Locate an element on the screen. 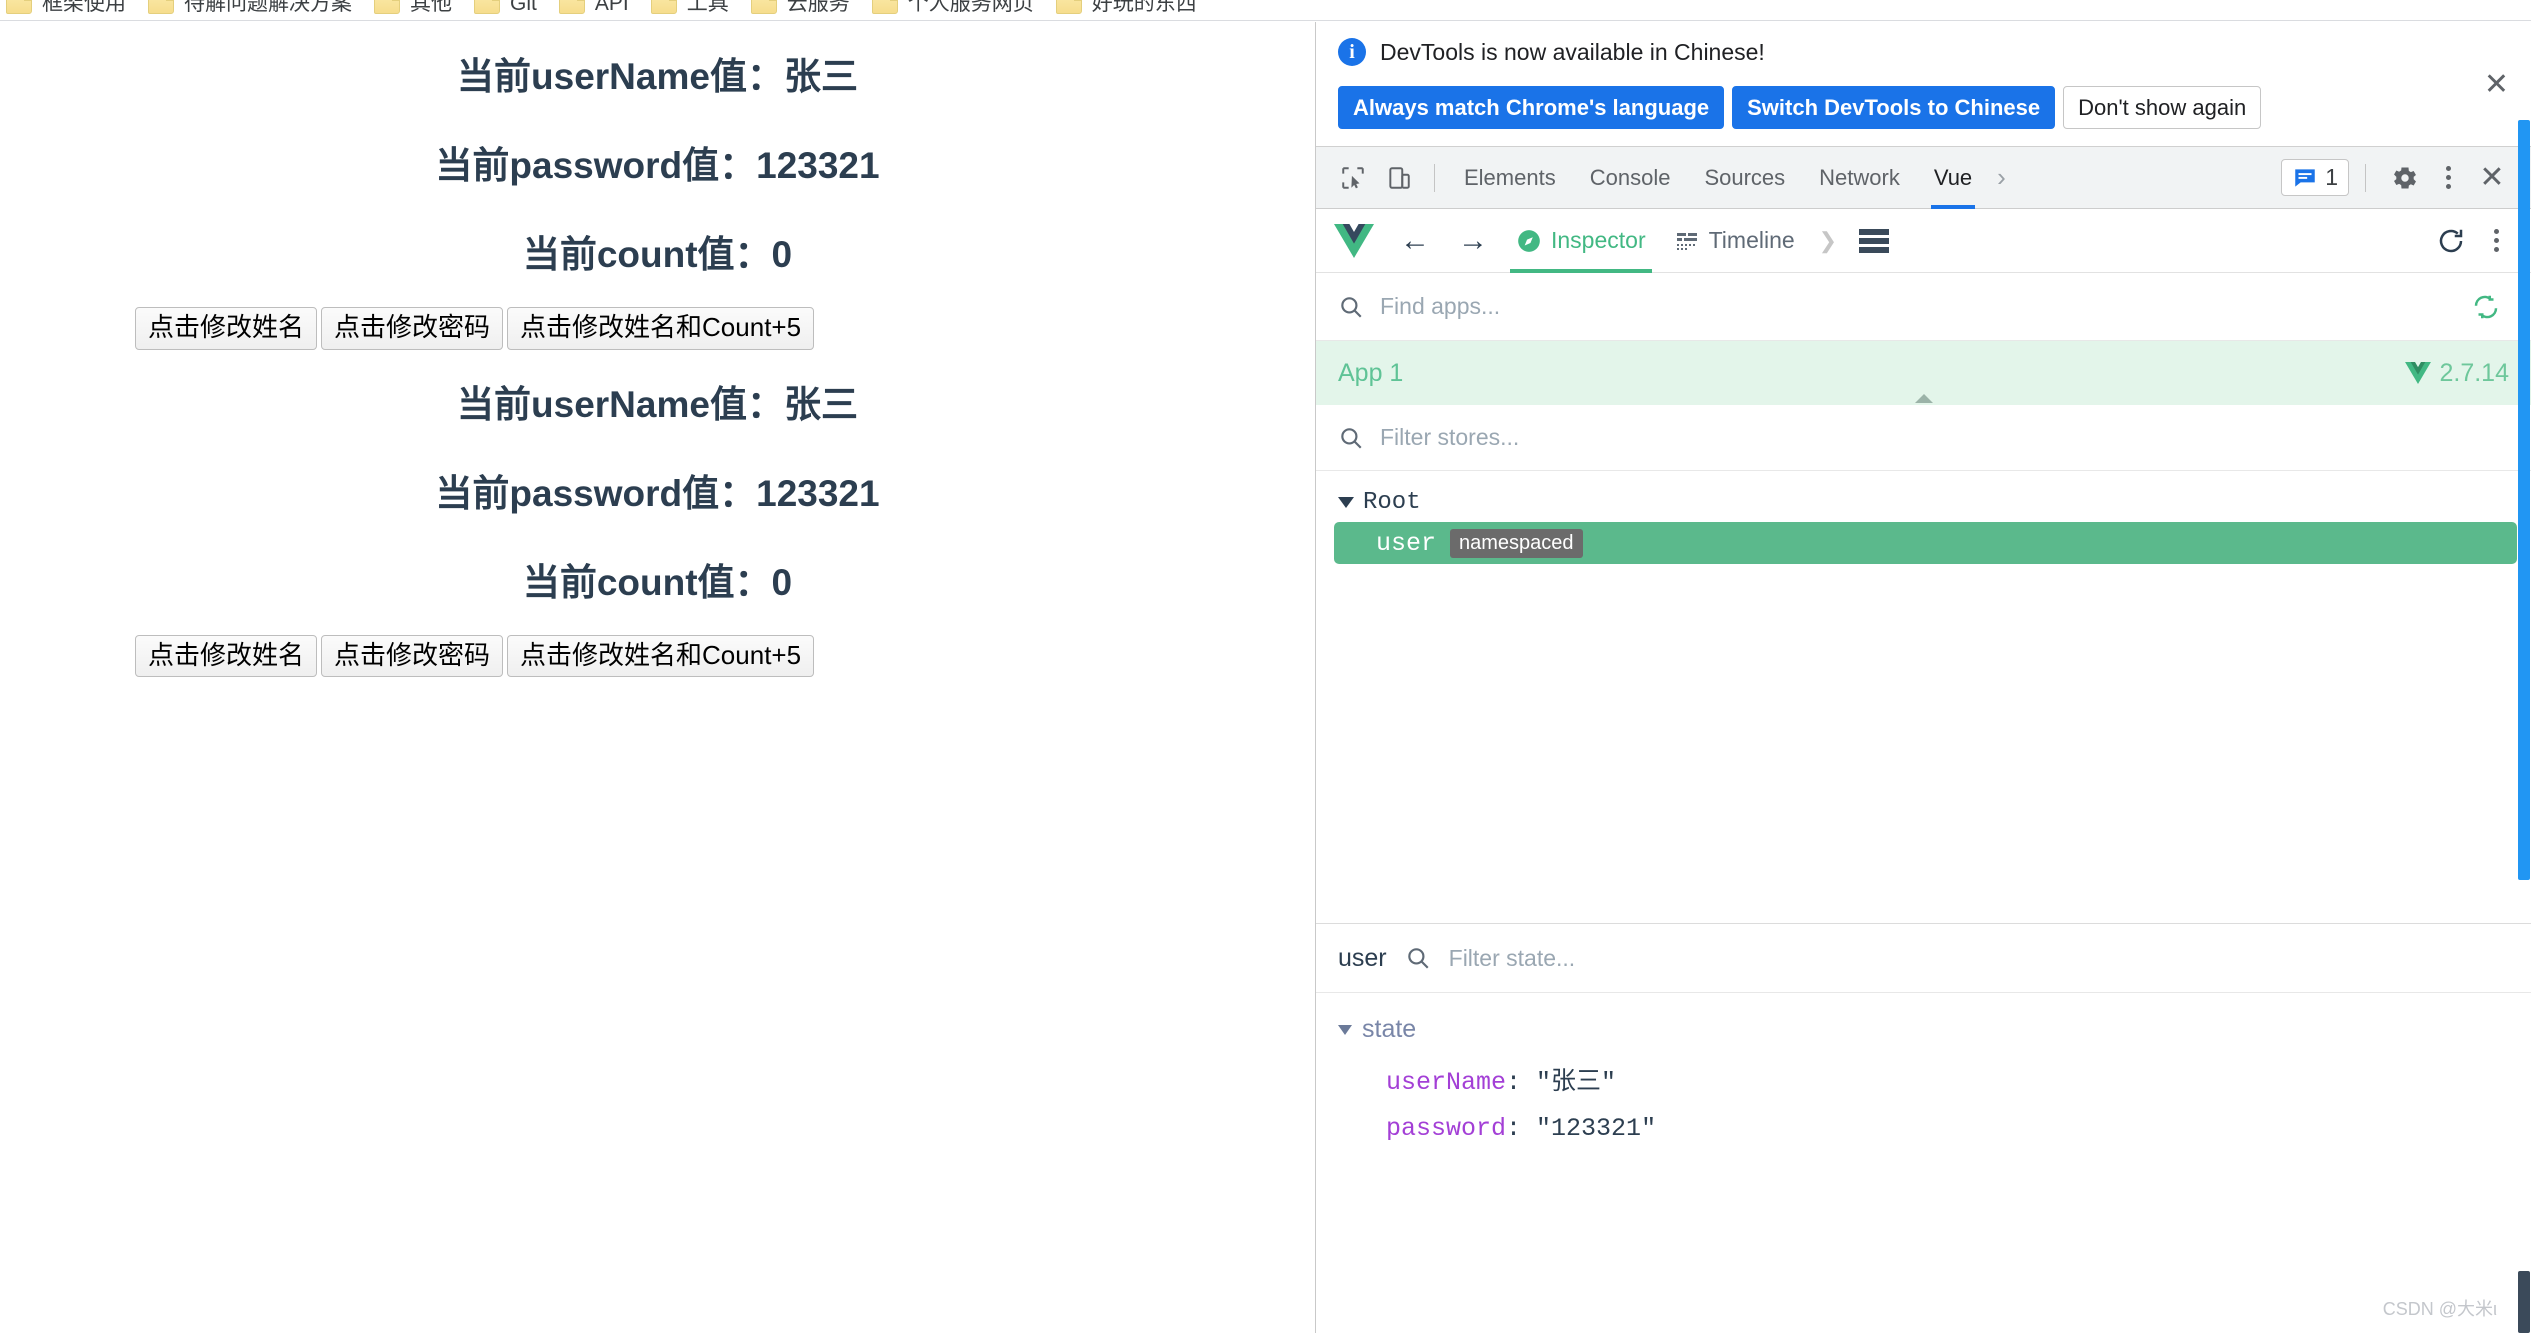 The image size is (2531, 1333). bookmark-label: 好玩的东西 is located at coordinates (1144, 7).